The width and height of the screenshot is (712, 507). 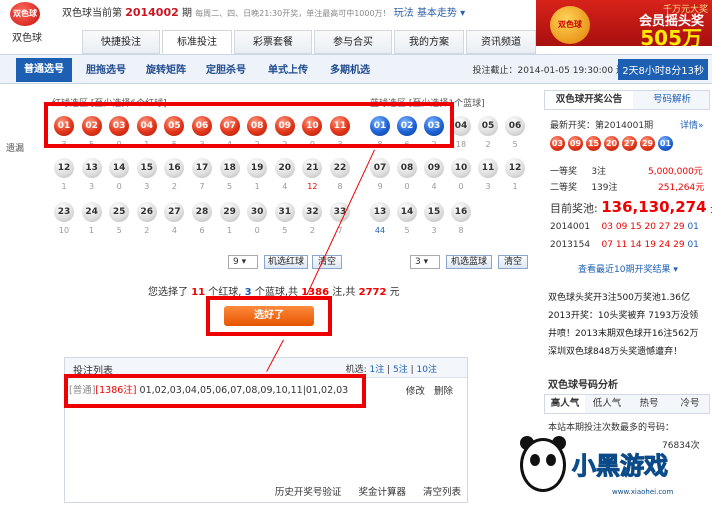 What do you see at coordinates (257, 212) in the screenshot?
I see `red-ball-30: 30` at bounding box center [257, 212].